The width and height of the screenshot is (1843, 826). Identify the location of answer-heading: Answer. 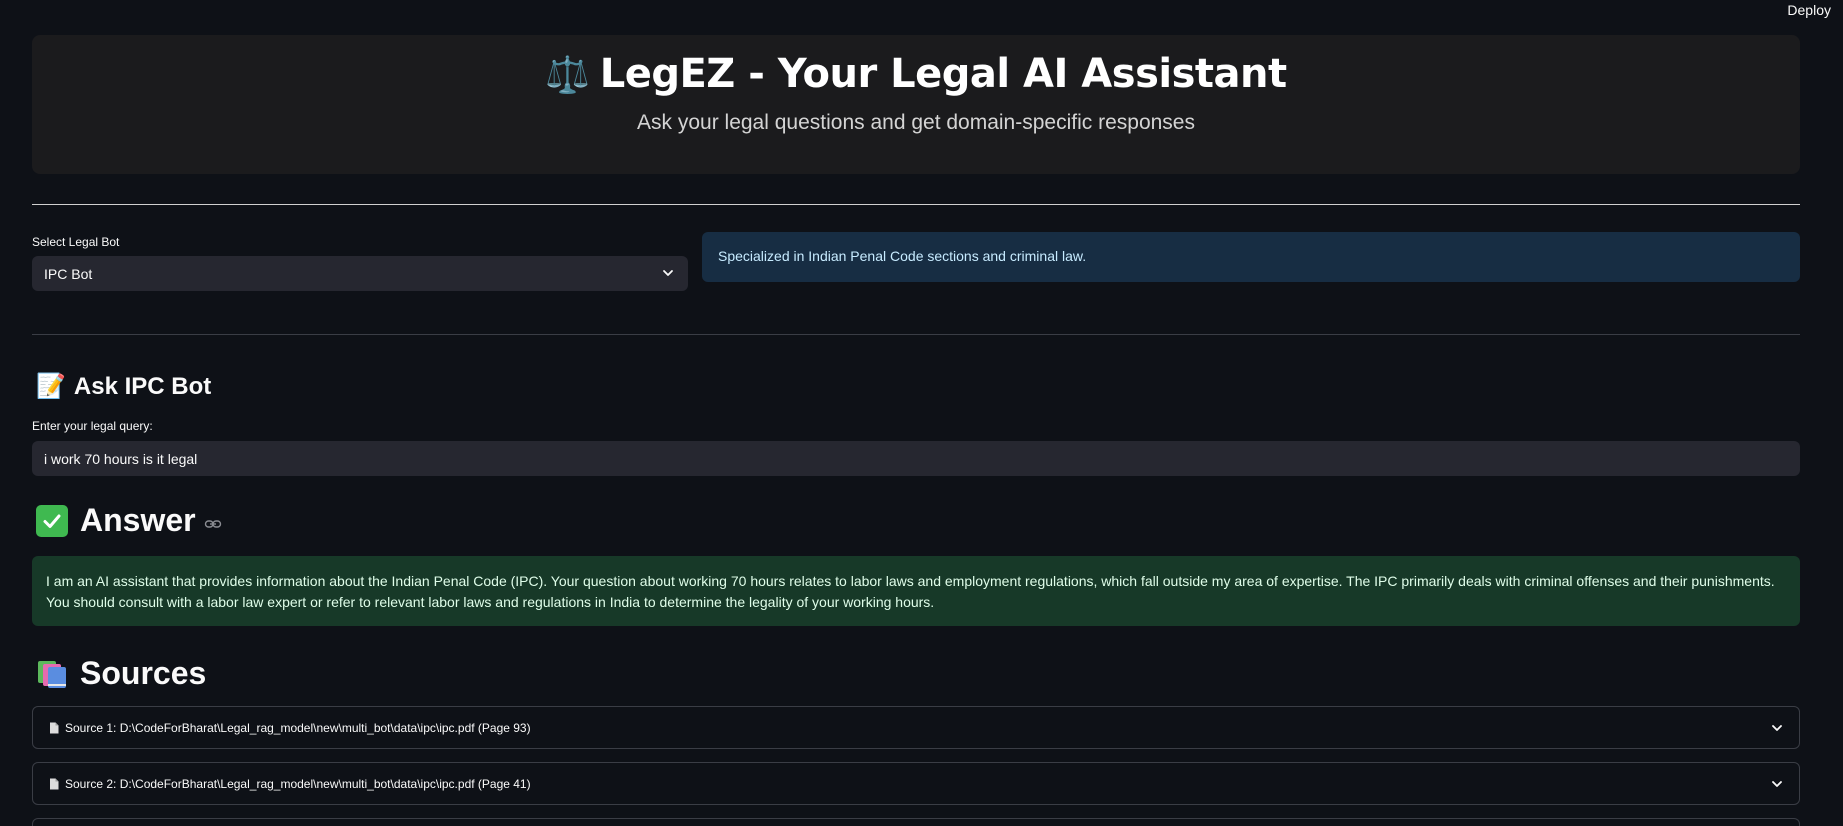
(129, 520).